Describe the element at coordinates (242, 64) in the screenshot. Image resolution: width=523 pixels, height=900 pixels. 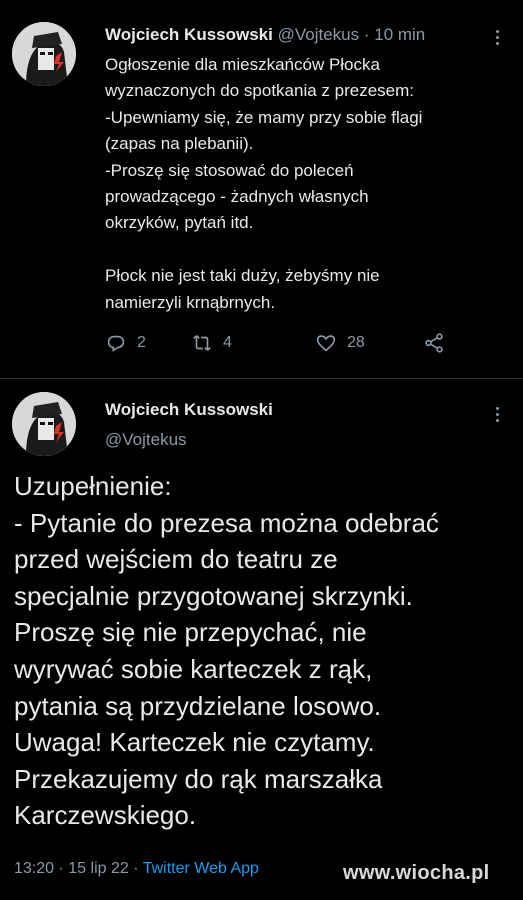
I see `tweet-line: Ogłoszenie dla mieszkańców Płocka` at that location.